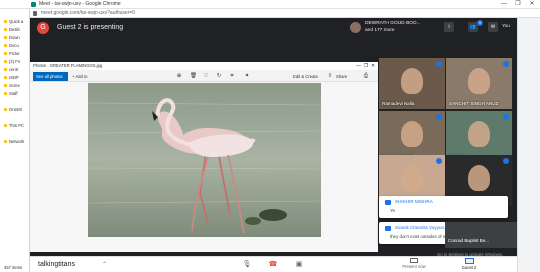 This screenshot has width=540, height=272. Describe the element at coordinates (88, 13) in the screenshot. I see `url-text: meet.google.com/tai-swjn-uxv?authuser=0` at that location.